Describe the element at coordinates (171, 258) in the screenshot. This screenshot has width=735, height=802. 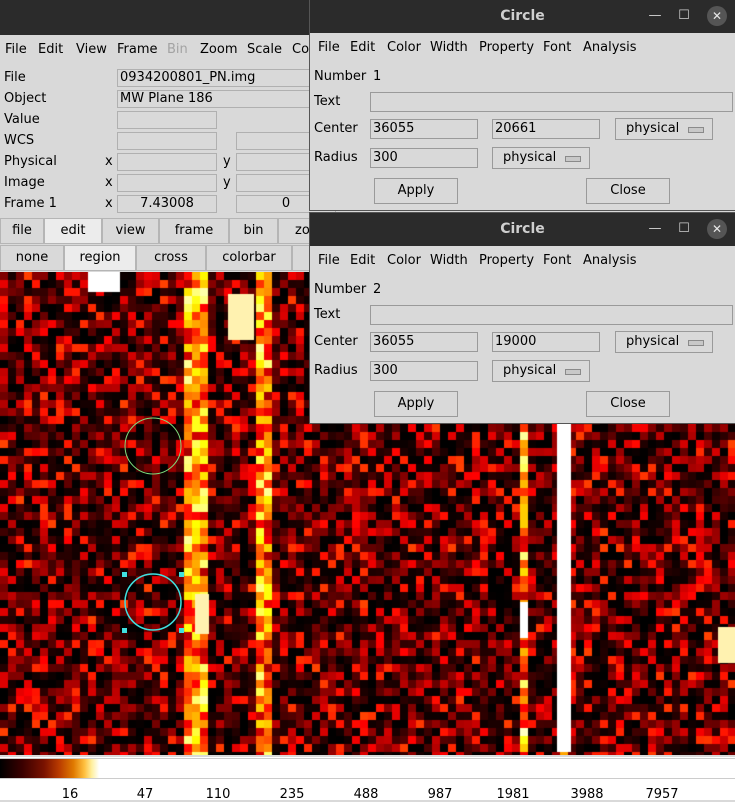
I see `buttonbar-cross: cross` at that location.